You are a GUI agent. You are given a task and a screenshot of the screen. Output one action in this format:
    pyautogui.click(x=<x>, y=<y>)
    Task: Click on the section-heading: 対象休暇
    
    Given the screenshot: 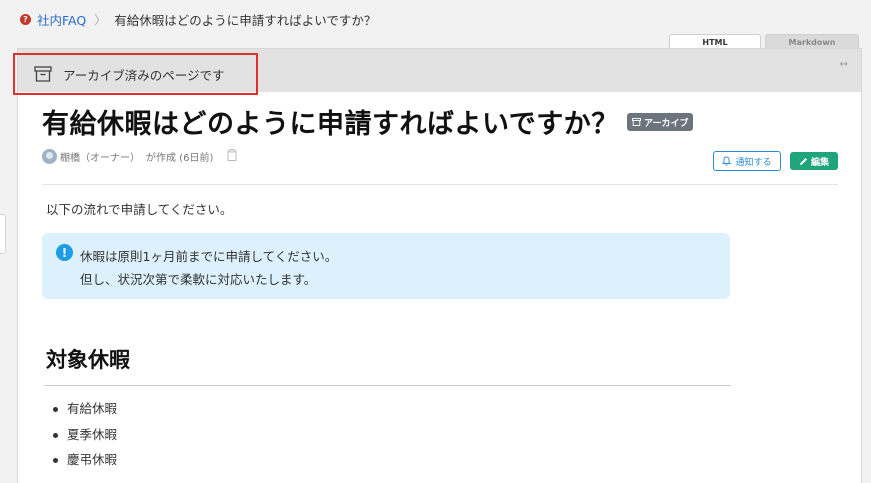 What is the action you would take?
    pyautogui.click(x=88, y=360)
    